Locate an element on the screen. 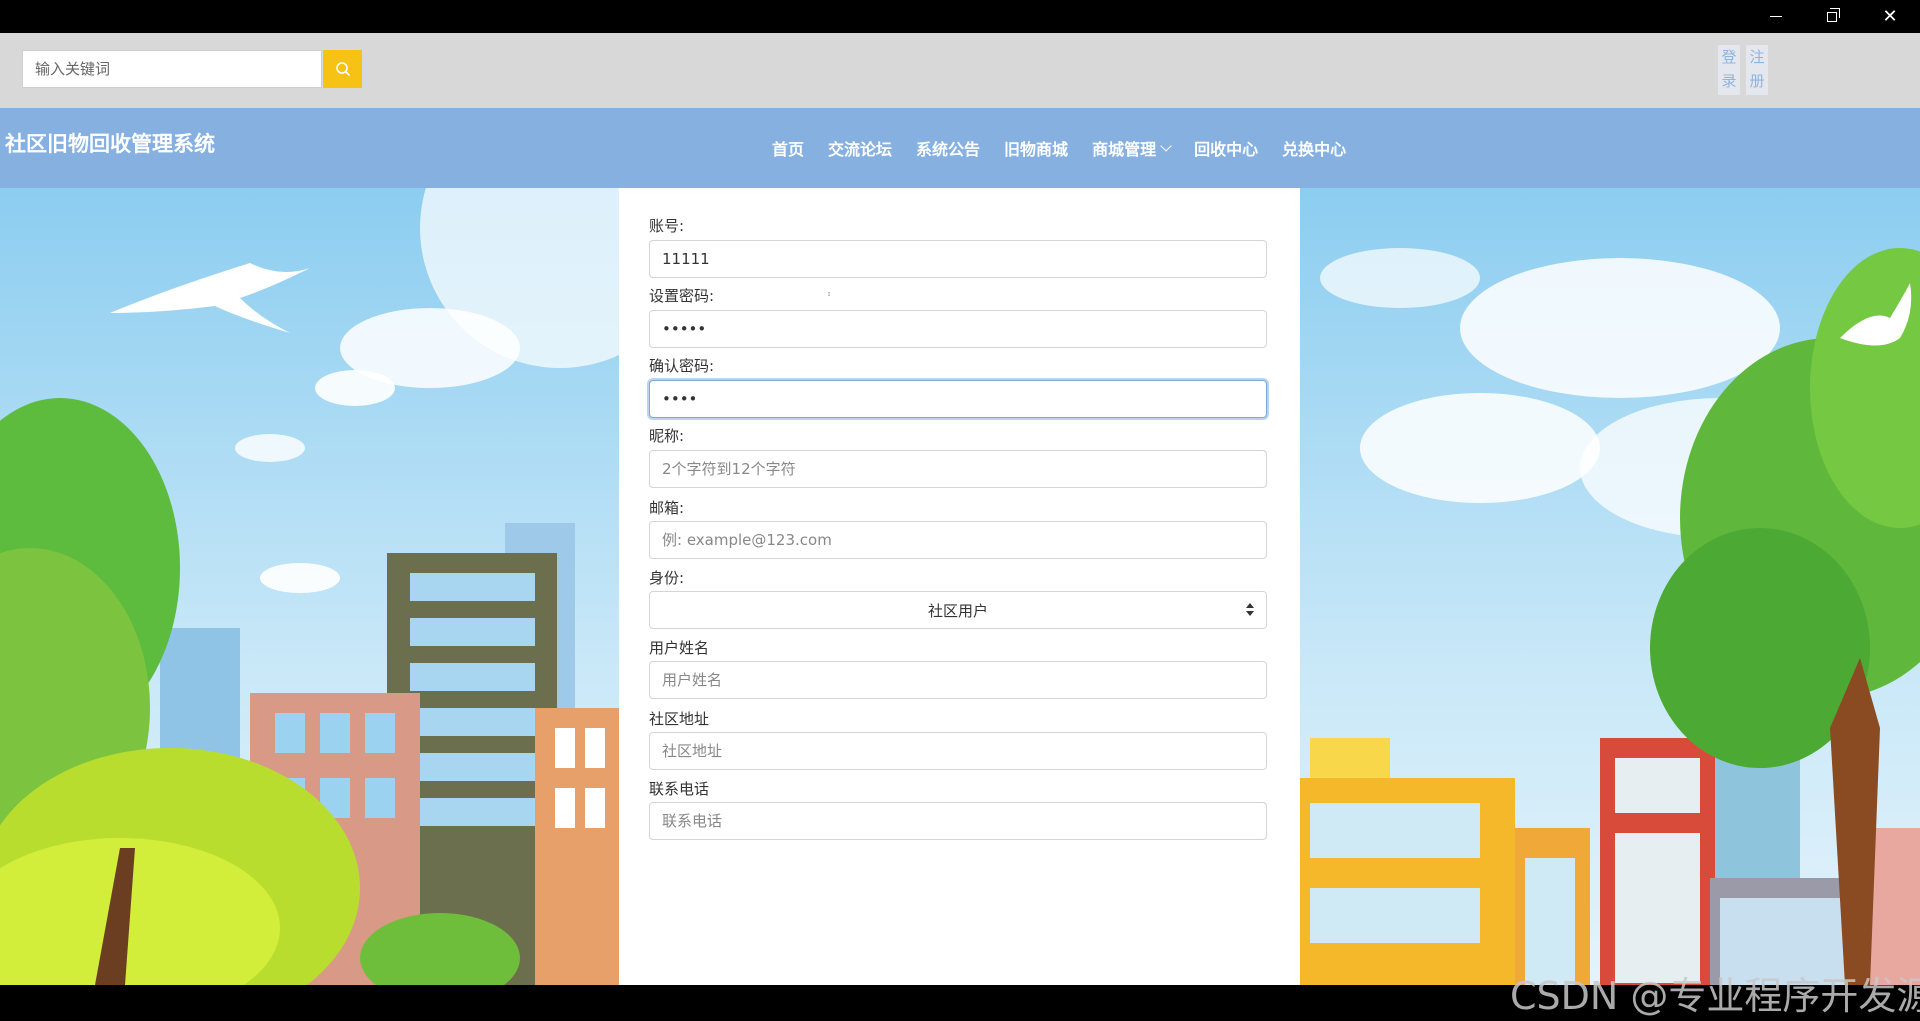  email-label: 邮箱: is located at coordinates (667, 508).